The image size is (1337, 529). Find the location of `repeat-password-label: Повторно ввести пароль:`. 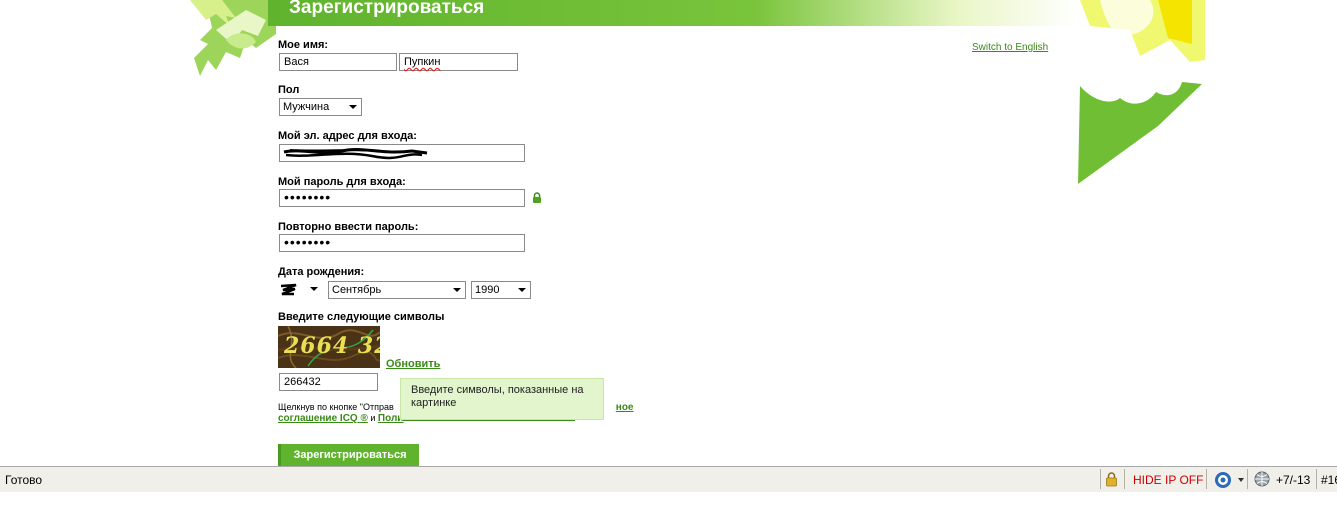

repeat-password-label: Повторно ввести пароль: is located at coordinates (348, 227).